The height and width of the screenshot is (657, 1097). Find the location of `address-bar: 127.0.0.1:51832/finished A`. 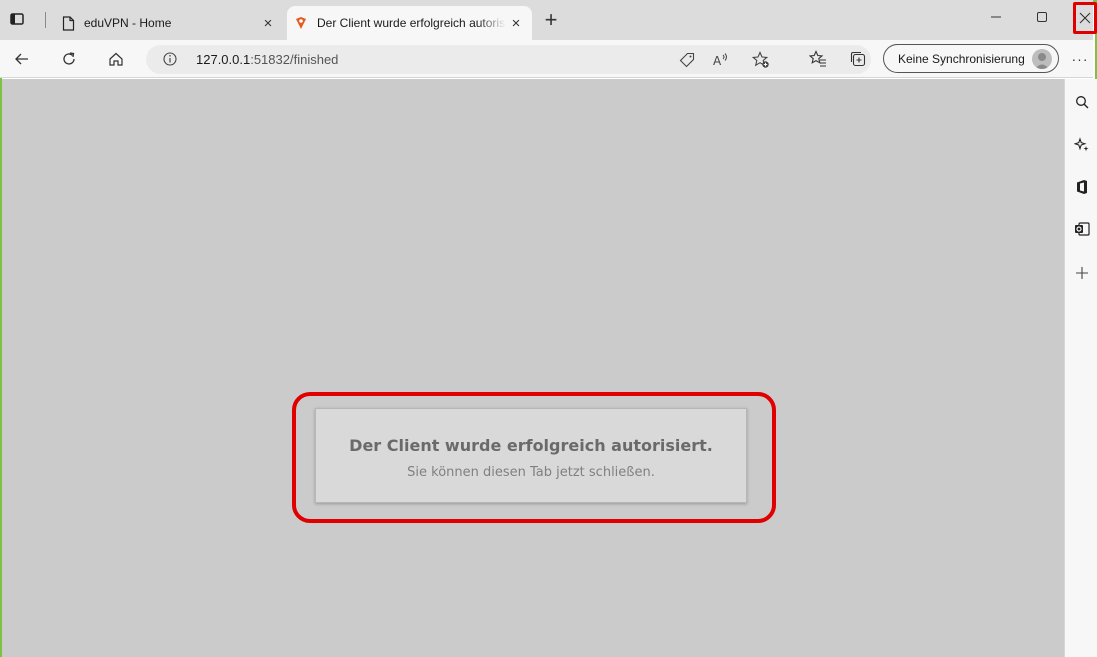

address-bar: 127.0.0.1:51832/finished A is located at coordinates (508, 59).